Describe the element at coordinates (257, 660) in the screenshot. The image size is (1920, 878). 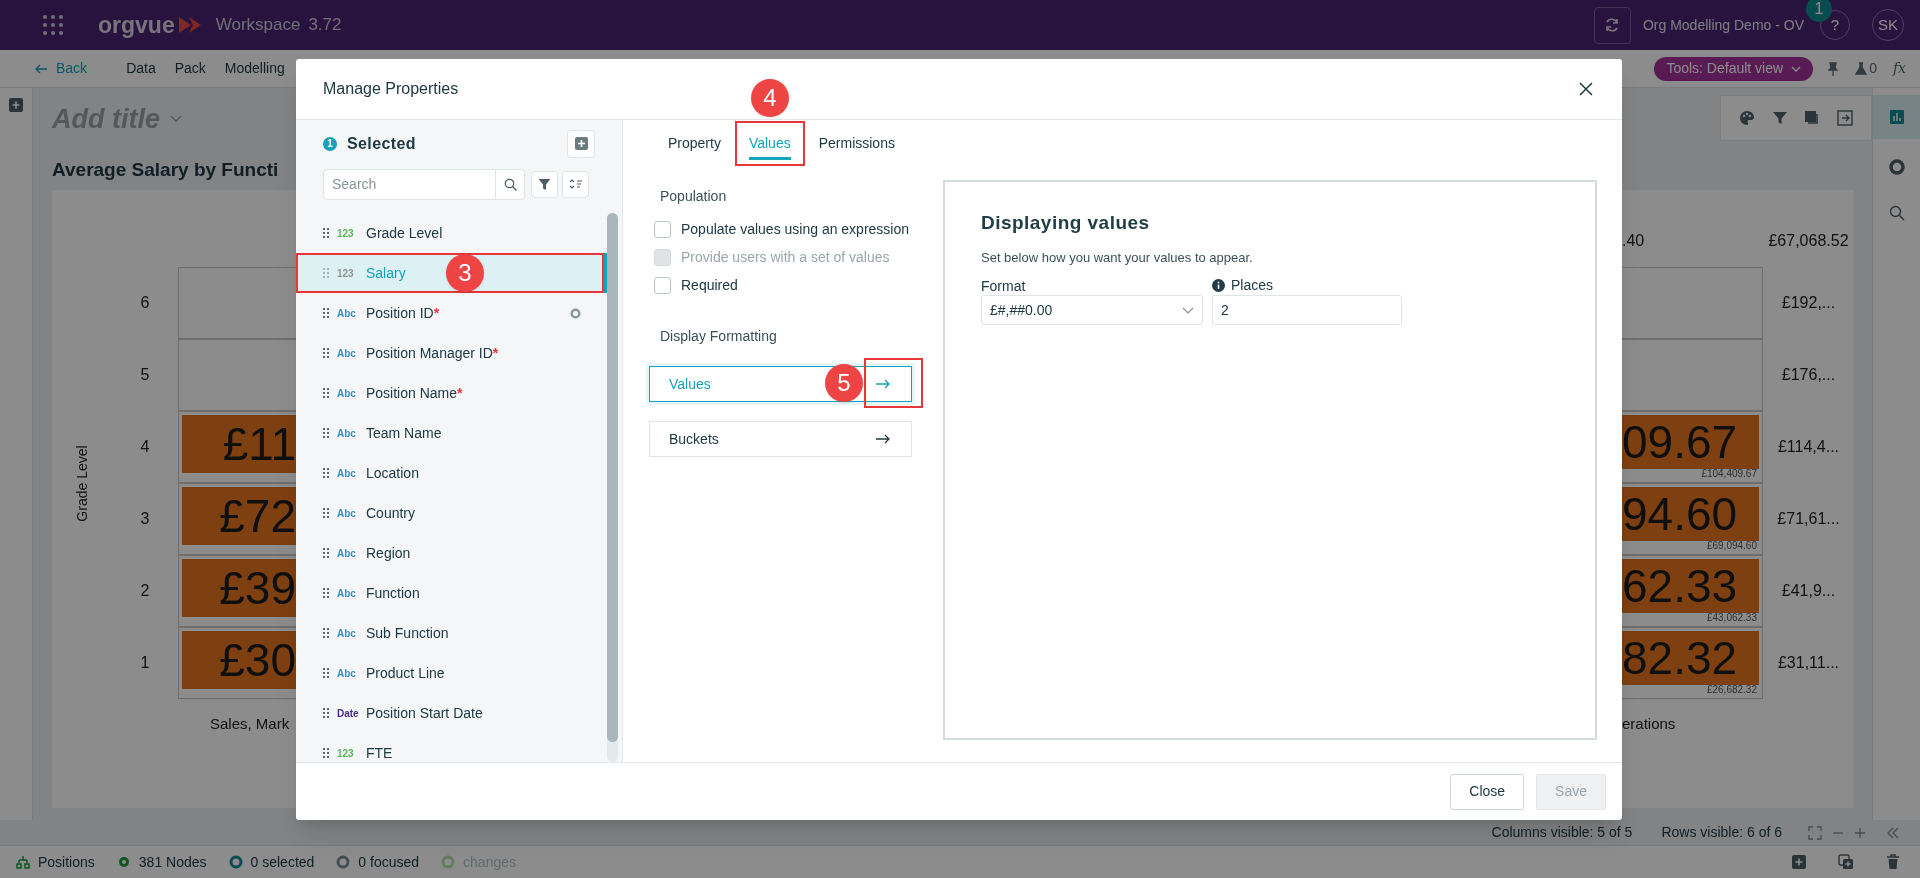
I see `cell-value: £30` at that location.